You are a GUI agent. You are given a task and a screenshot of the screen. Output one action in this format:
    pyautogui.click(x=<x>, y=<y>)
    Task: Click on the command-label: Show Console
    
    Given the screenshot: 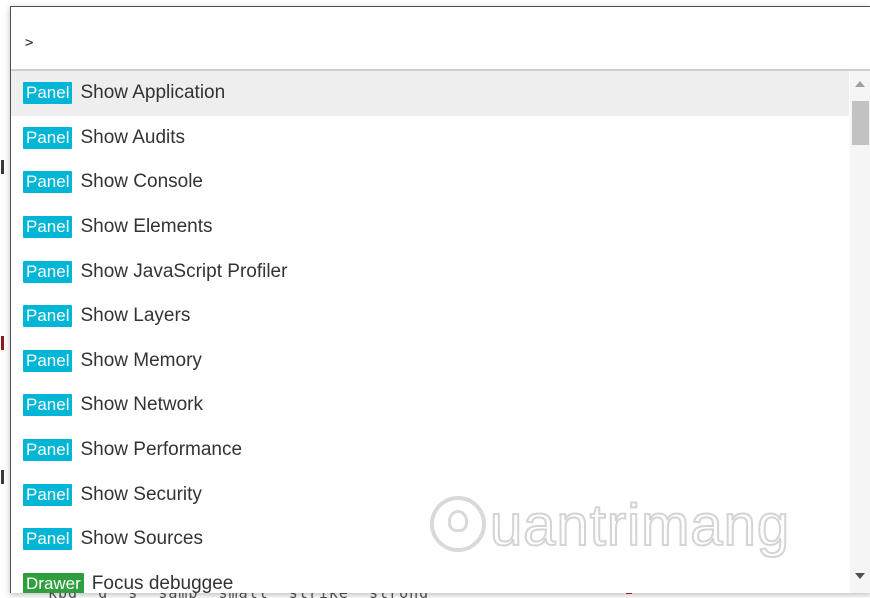 What is the action you would take?
    pyautogui.click(x=142, y=182)
    